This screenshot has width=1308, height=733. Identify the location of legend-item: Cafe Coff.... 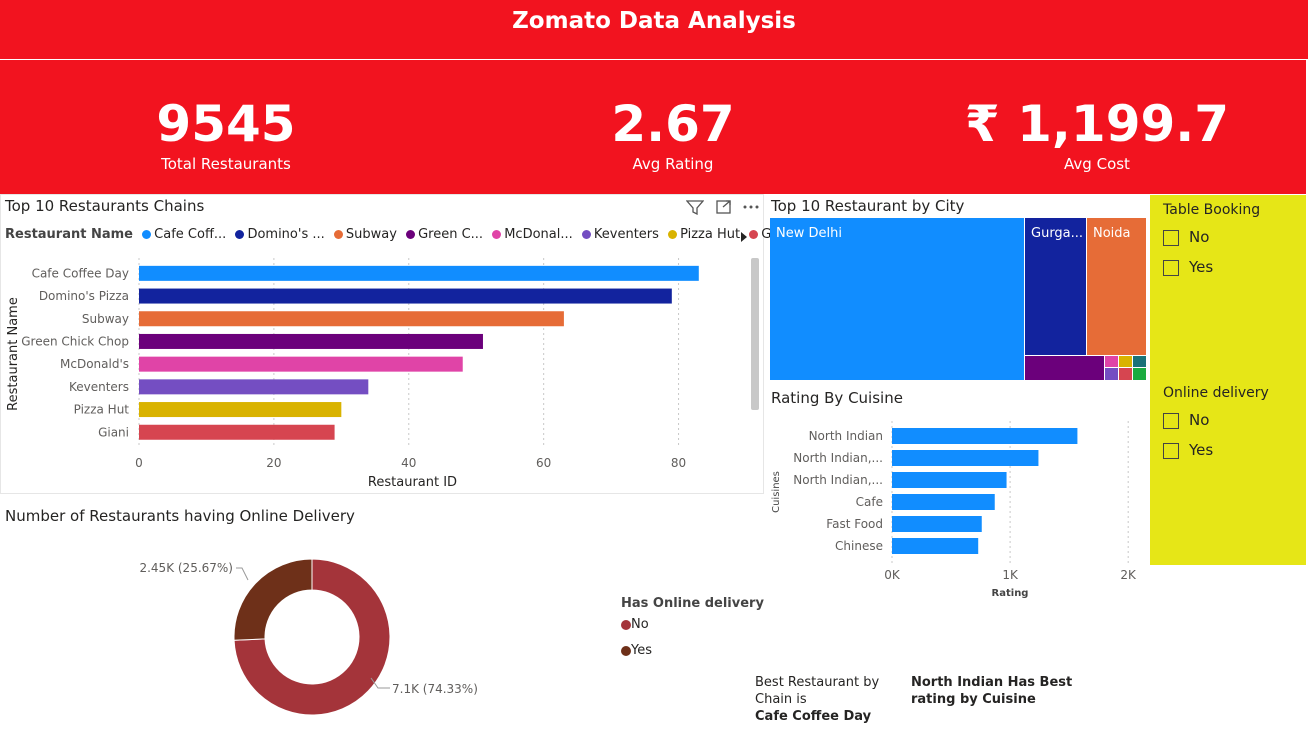
(181, 234).